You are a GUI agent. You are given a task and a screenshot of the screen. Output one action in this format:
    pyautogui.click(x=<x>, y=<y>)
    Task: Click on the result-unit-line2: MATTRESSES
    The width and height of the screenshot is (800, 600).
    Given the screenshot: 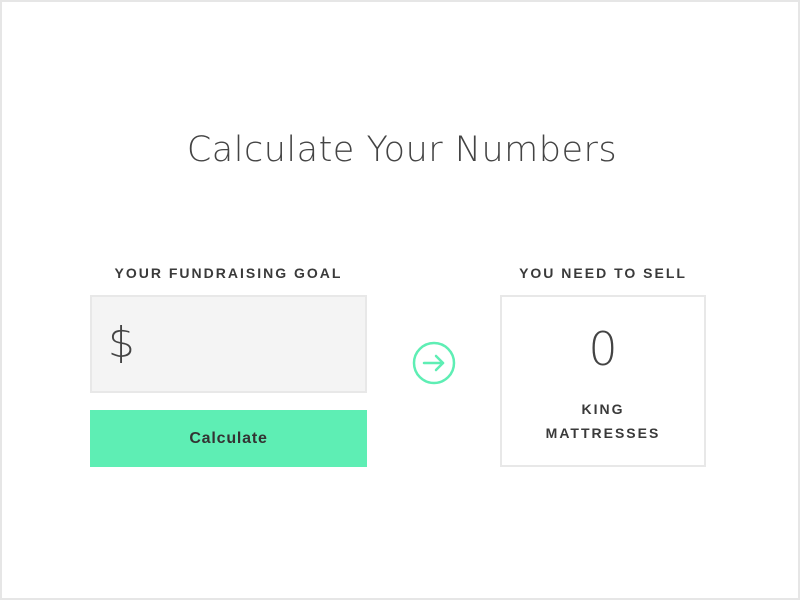 What is the action you would take?
    pyautogui.click(x=603, y=433)
    